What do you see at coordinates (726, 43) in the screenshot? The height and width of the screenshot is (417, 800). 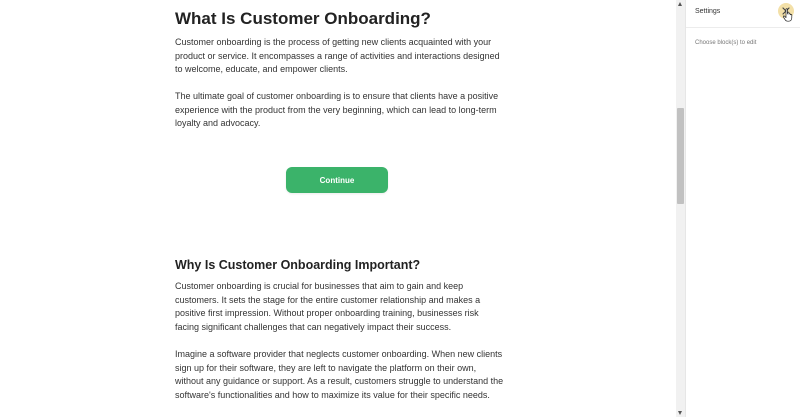 I see `panel-hint: Choose block(s) to edit` at bounding box center [726, 43].